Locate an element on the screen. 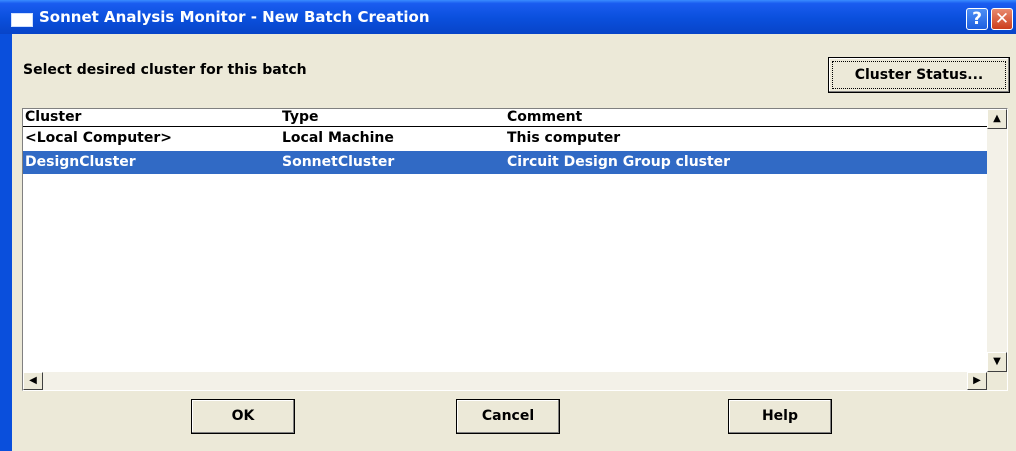 The height and width of the screenshot is (451, 1016). help-button: Help is located at coordinates (780, 416).